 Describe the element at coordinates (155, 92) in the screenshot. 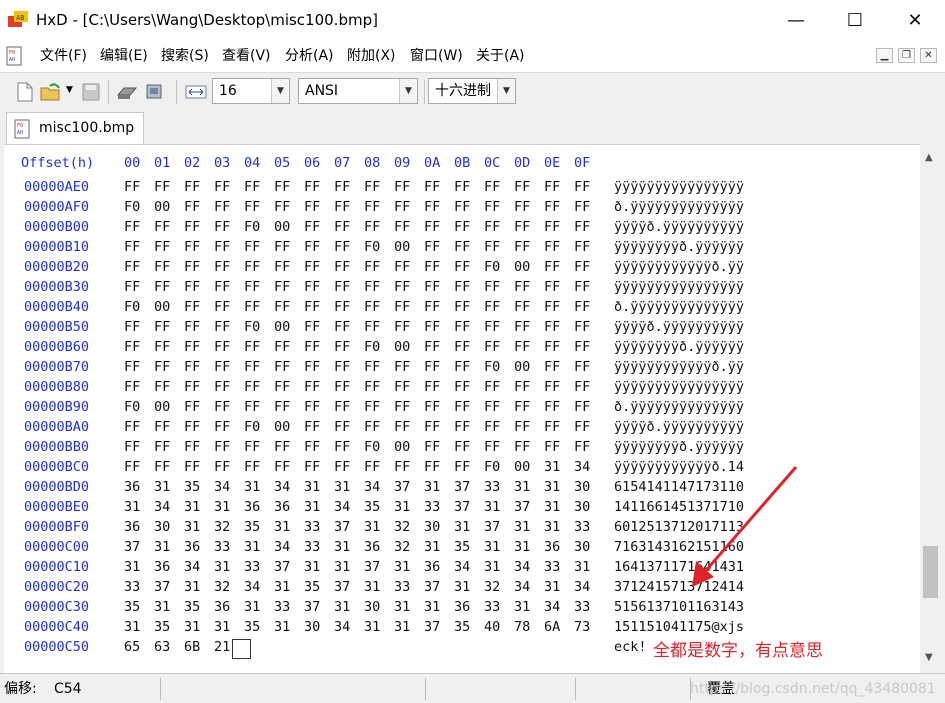

I see `open-ram-button` at that location.